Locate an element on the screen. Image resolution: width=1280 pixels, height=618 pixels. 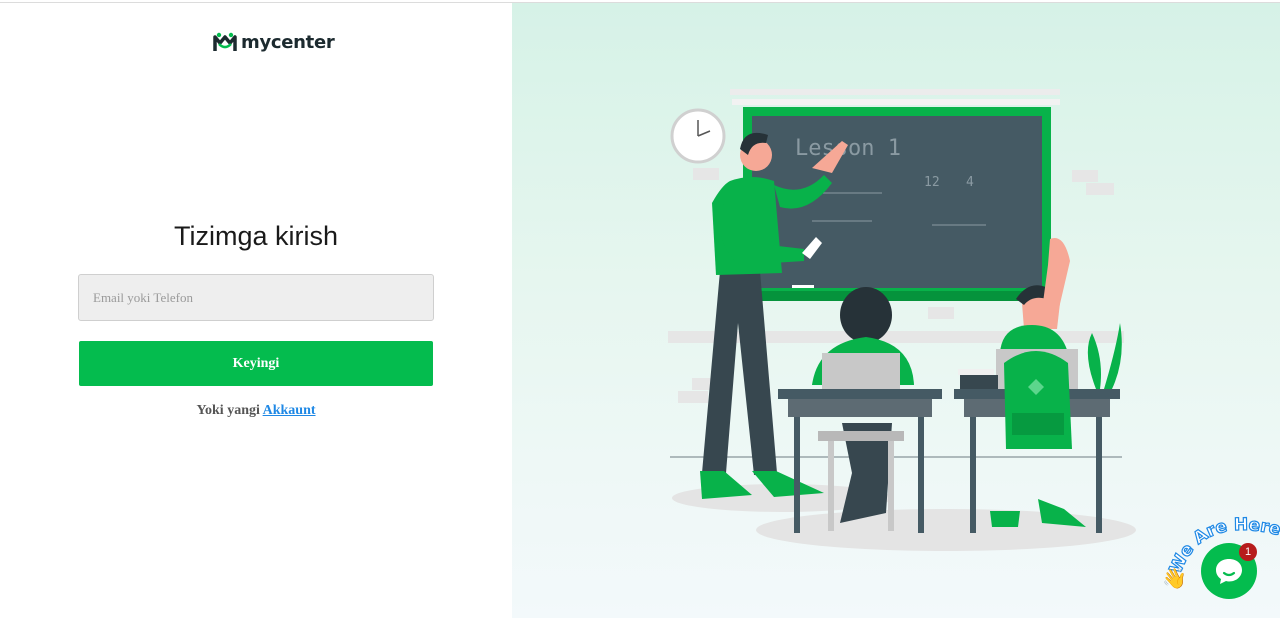
chat-bubble-icon is located at coordinates (1229, 571).